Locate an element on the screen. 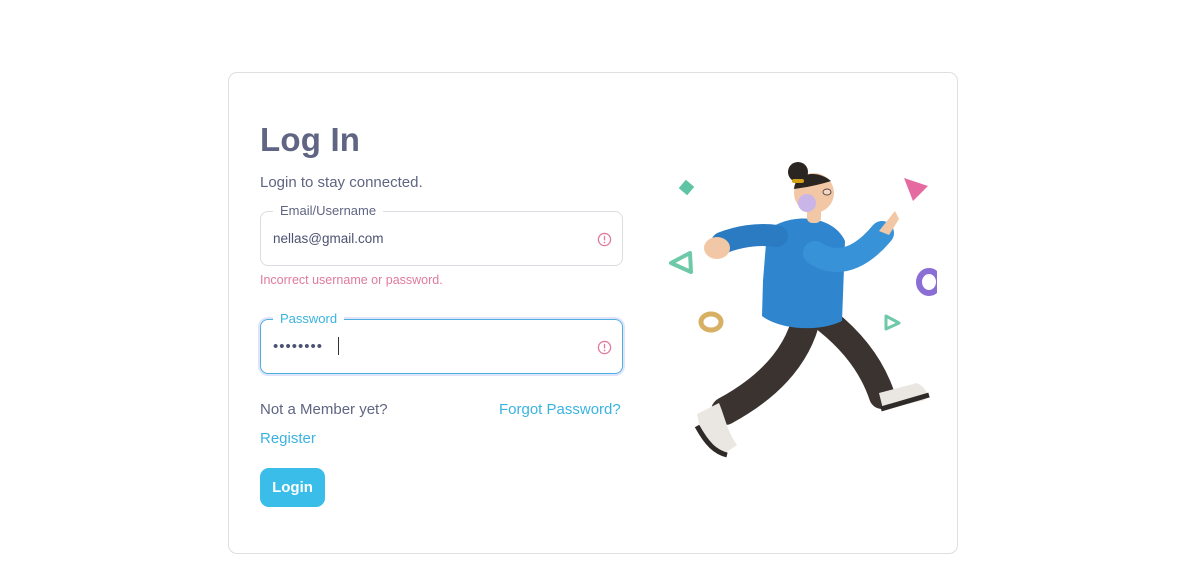 The image size is (1194, 588). email-input is located at coordinates (428, 238).